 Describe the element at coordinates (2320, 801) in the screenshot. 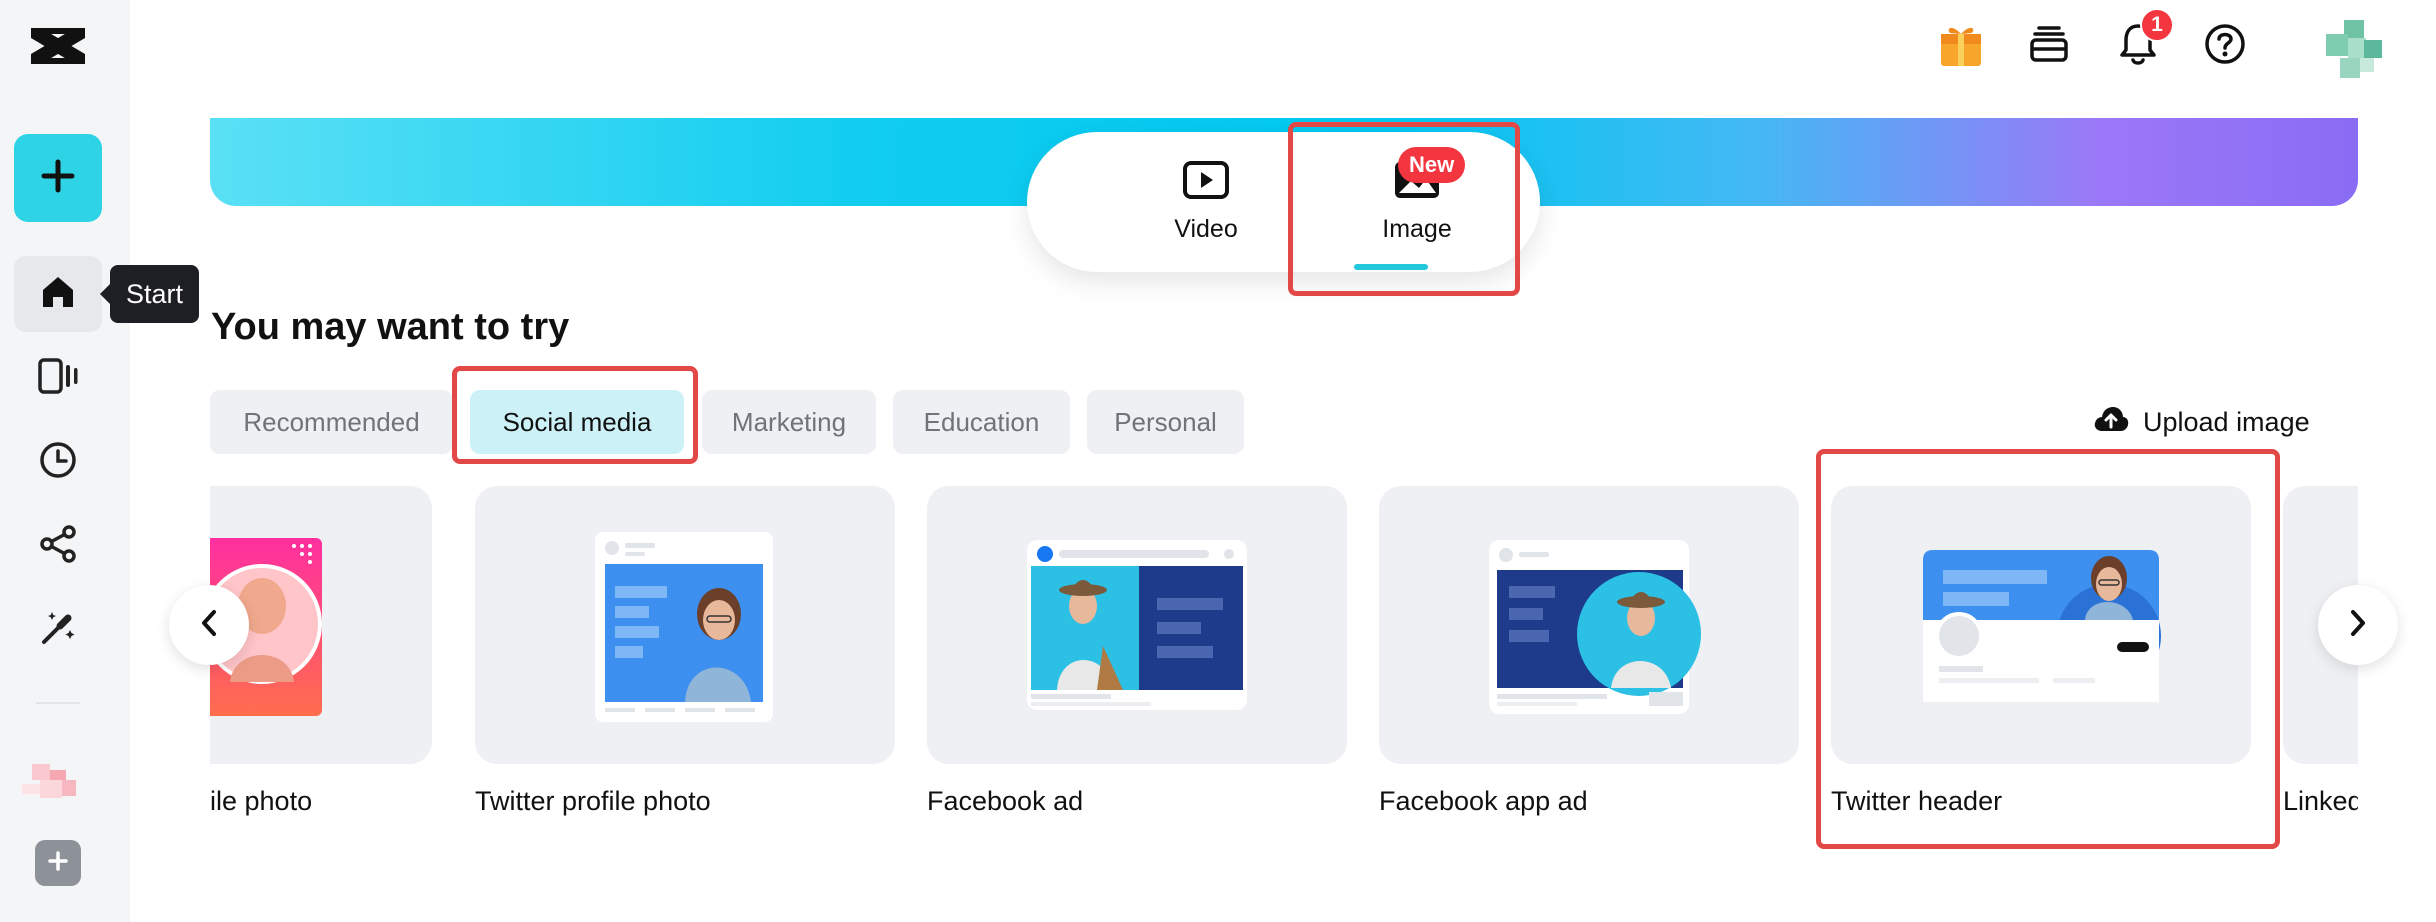

I see `template-card-label: Linked` at that location.